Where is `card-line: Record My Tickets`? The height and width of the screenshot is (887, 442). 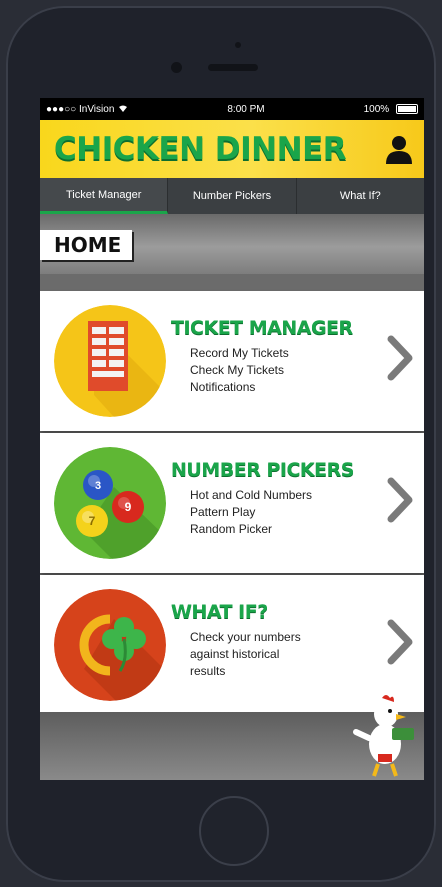
card-line: Record My Tickets is located at coordinates (239, 353).